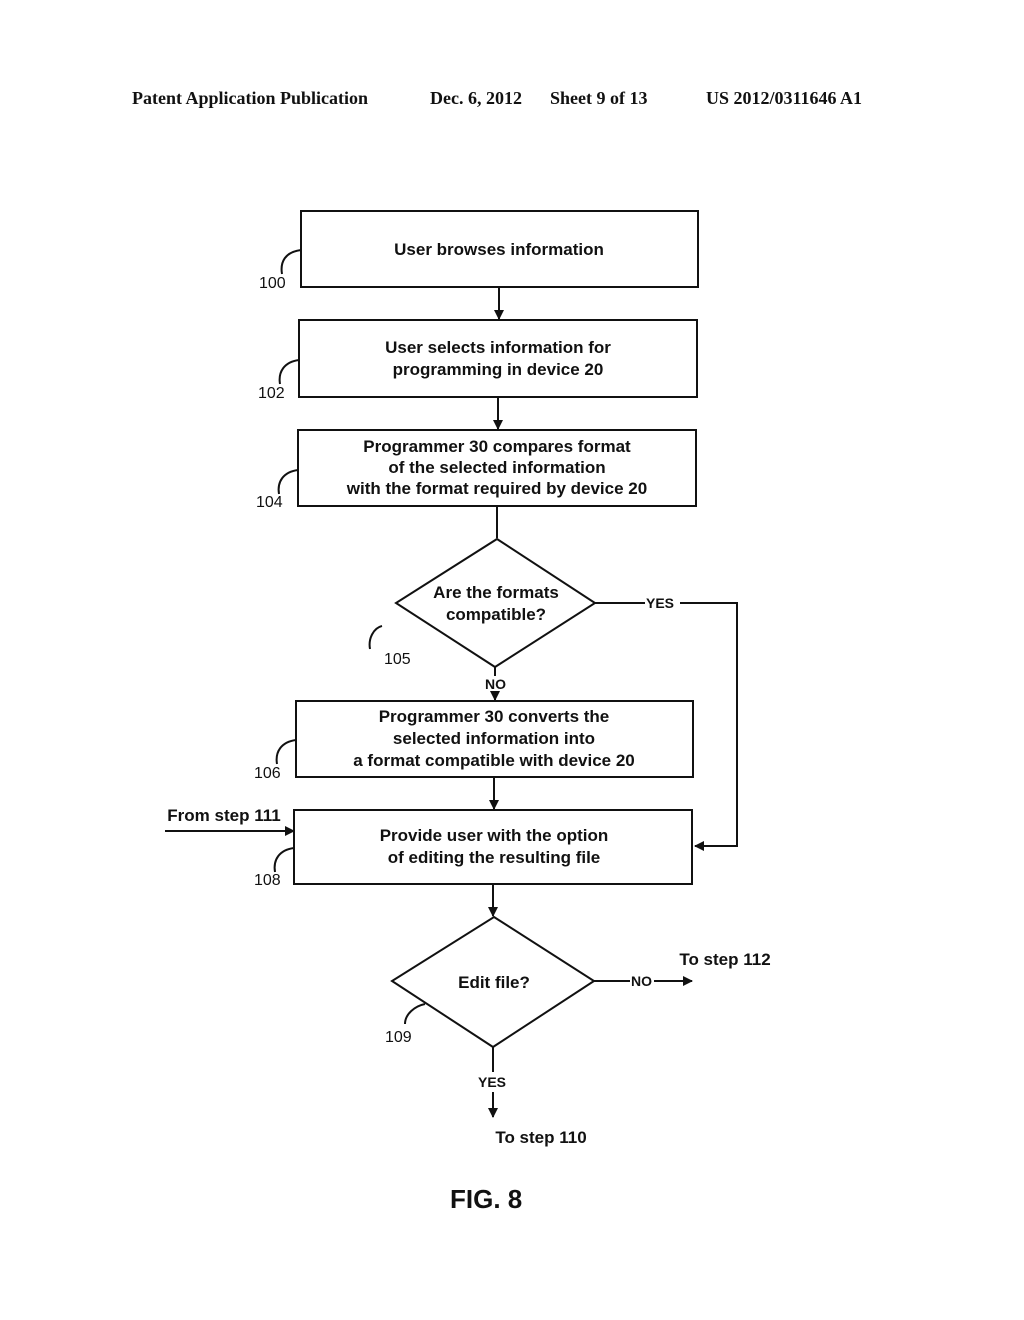 This screenshot has height=1320, width=1024. Describe the element at coordinates (494, 760) in the screenshot. I see `step-106-text-line3: a format compatible with device 20` at that location.